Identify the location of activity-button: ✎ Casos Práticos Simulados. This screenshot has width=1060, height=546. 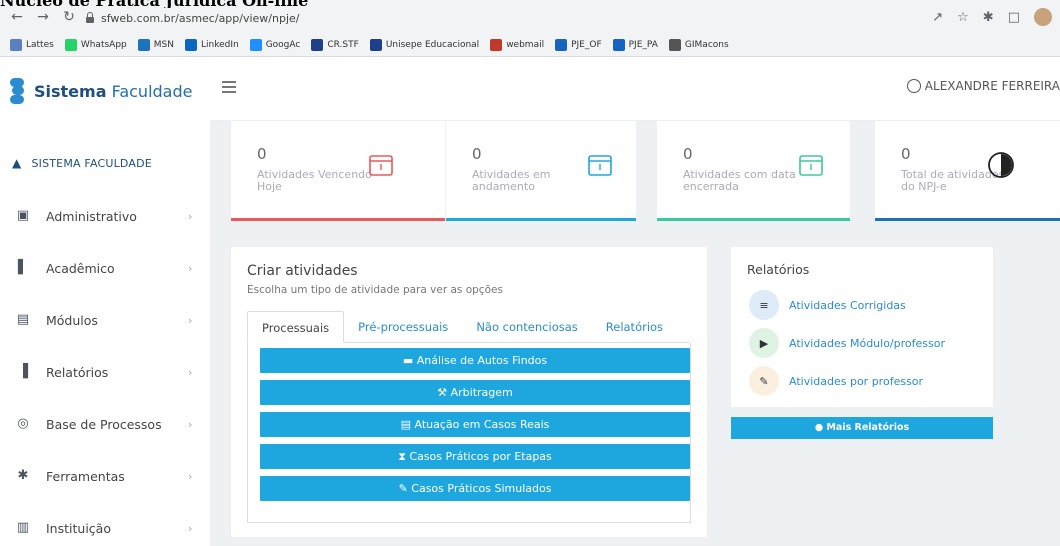
(475, 488).